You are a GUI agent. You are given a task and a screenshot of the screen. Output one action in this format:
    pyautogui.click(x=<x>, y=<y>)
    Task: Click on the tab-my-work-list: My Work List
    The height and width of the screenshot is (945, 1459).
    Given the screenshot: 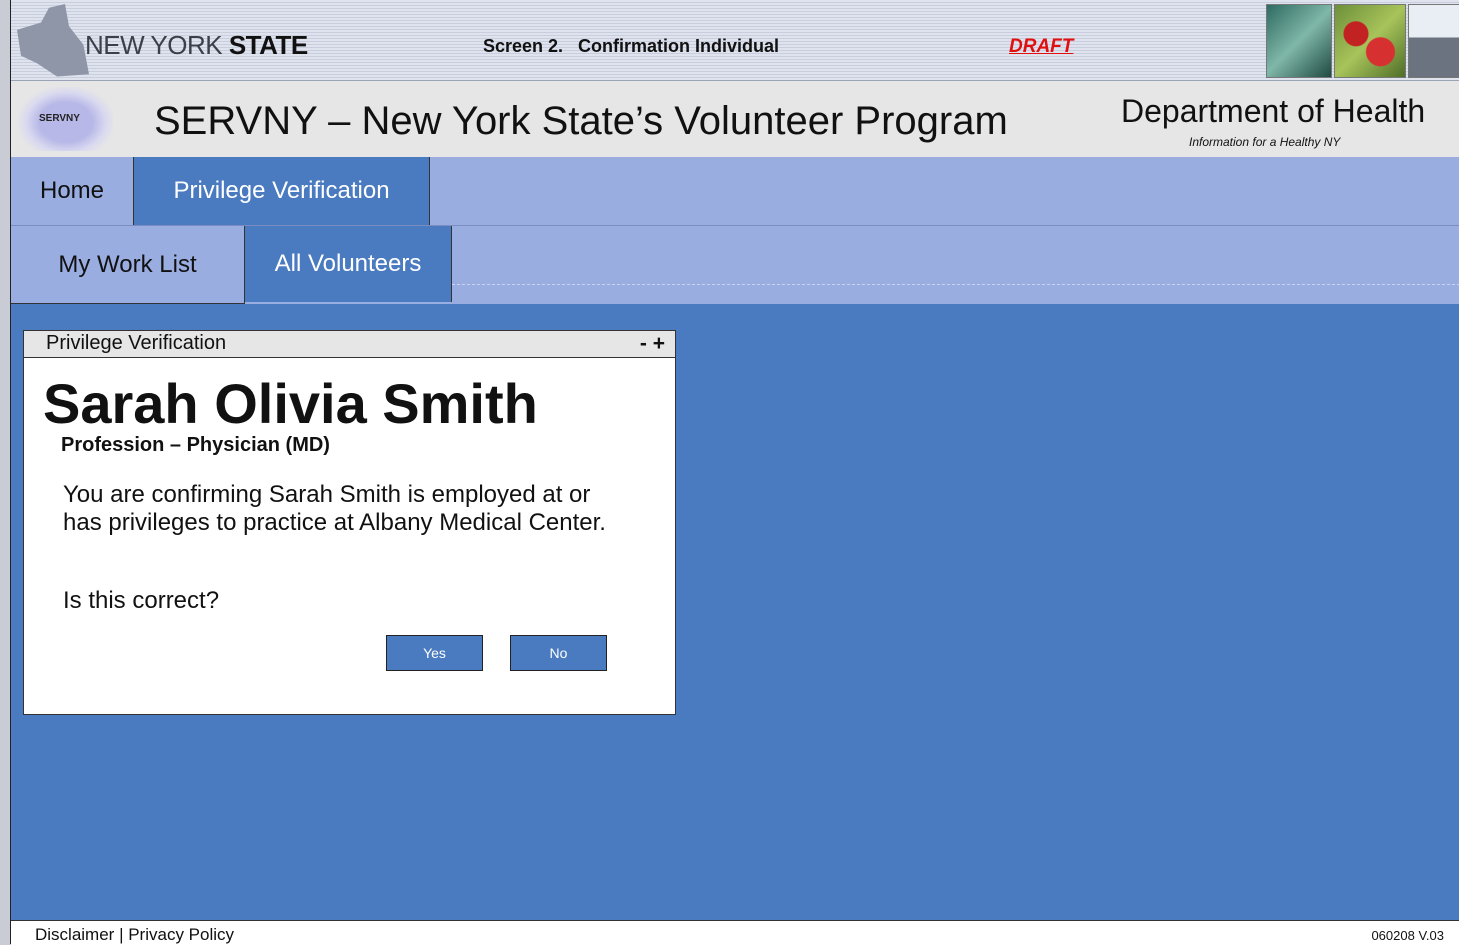 What is the action you would take?
    pyautogui.click(x=128, y=265)
    